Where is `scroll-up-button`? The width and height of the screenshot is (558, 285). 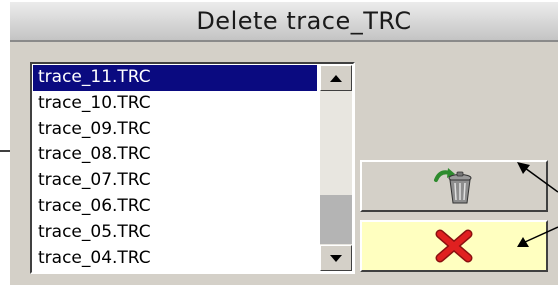
scroll-up-button is located at coordinates (336, 78).